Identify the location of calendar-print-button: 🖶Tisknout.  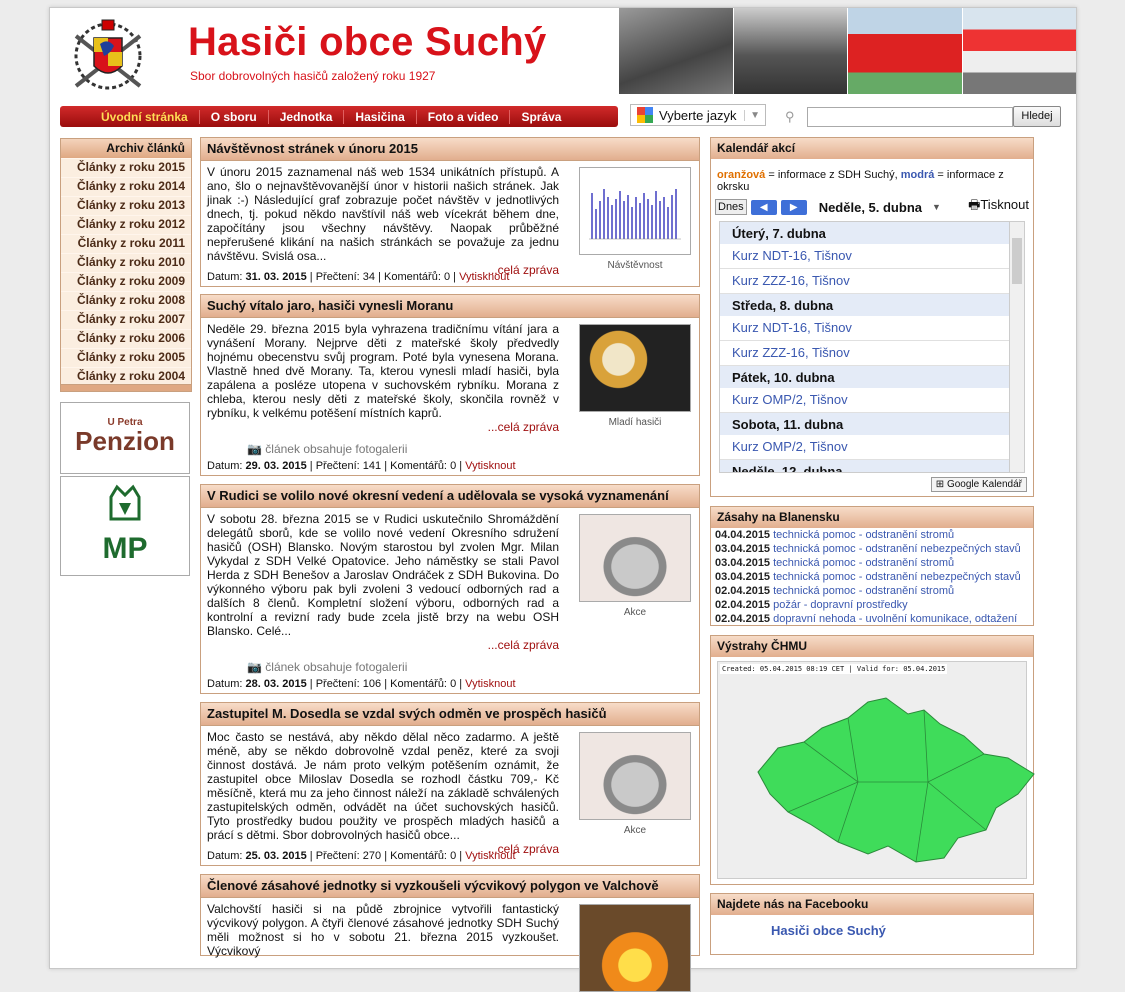
(998, 207).